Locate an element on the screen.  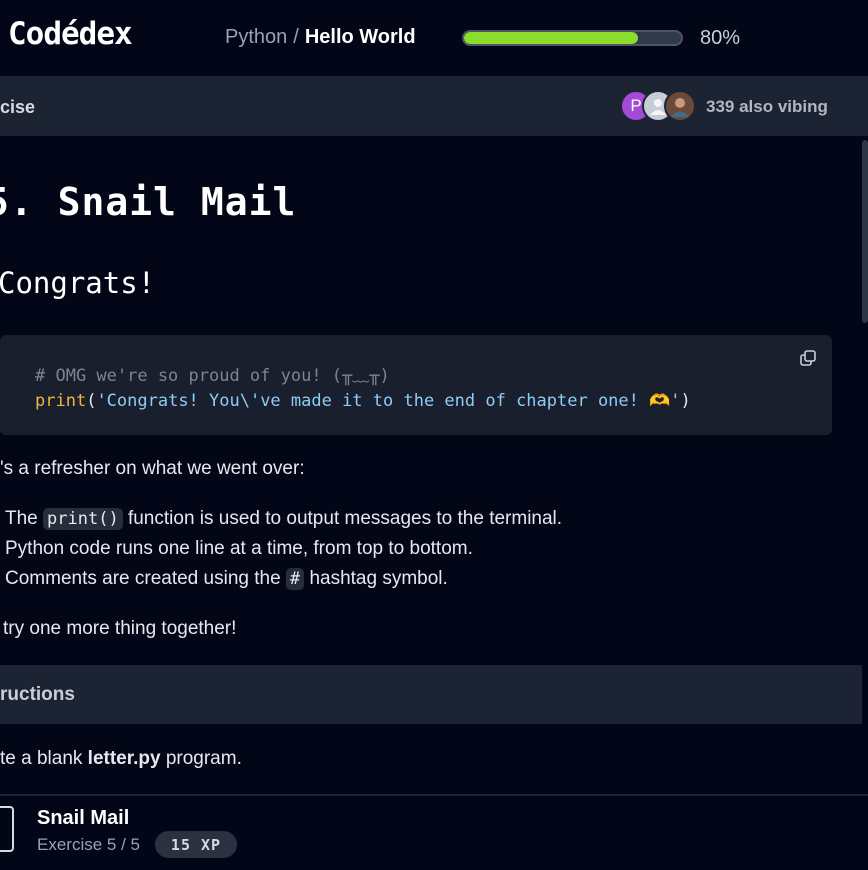
user-photo-icon is located at coordinates (680, 107).